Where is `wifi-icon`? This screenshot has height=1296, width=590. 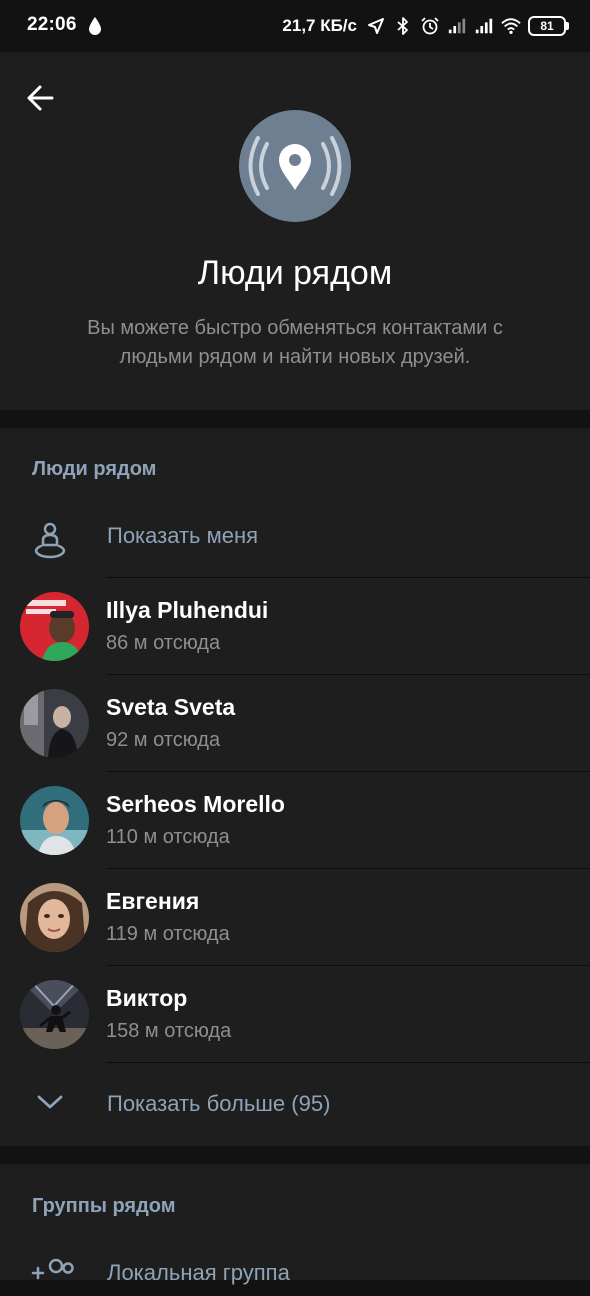
wifi-icon is located at coordinates (511, 26).